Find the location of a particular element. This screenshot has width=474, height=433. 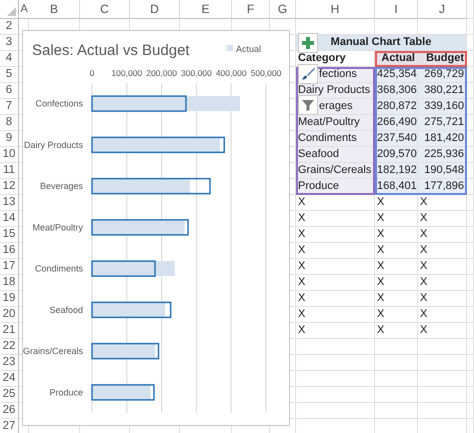

axis-label: 200,000 is located at coordinates (161, 73).